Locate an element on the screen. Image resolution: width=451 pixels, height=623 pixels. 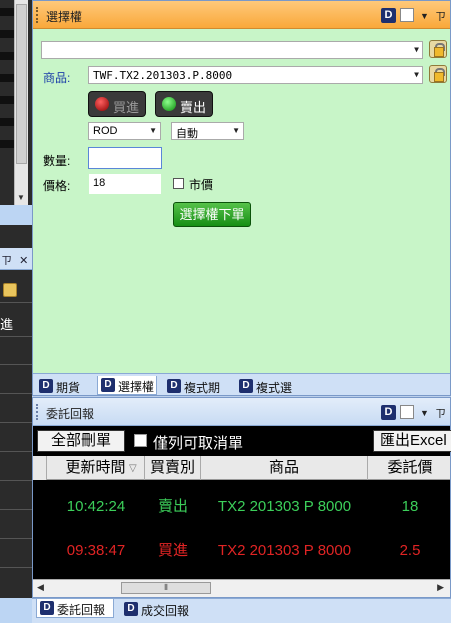
scroll-thumb: ⦀ is located at coordinates (166, 588).